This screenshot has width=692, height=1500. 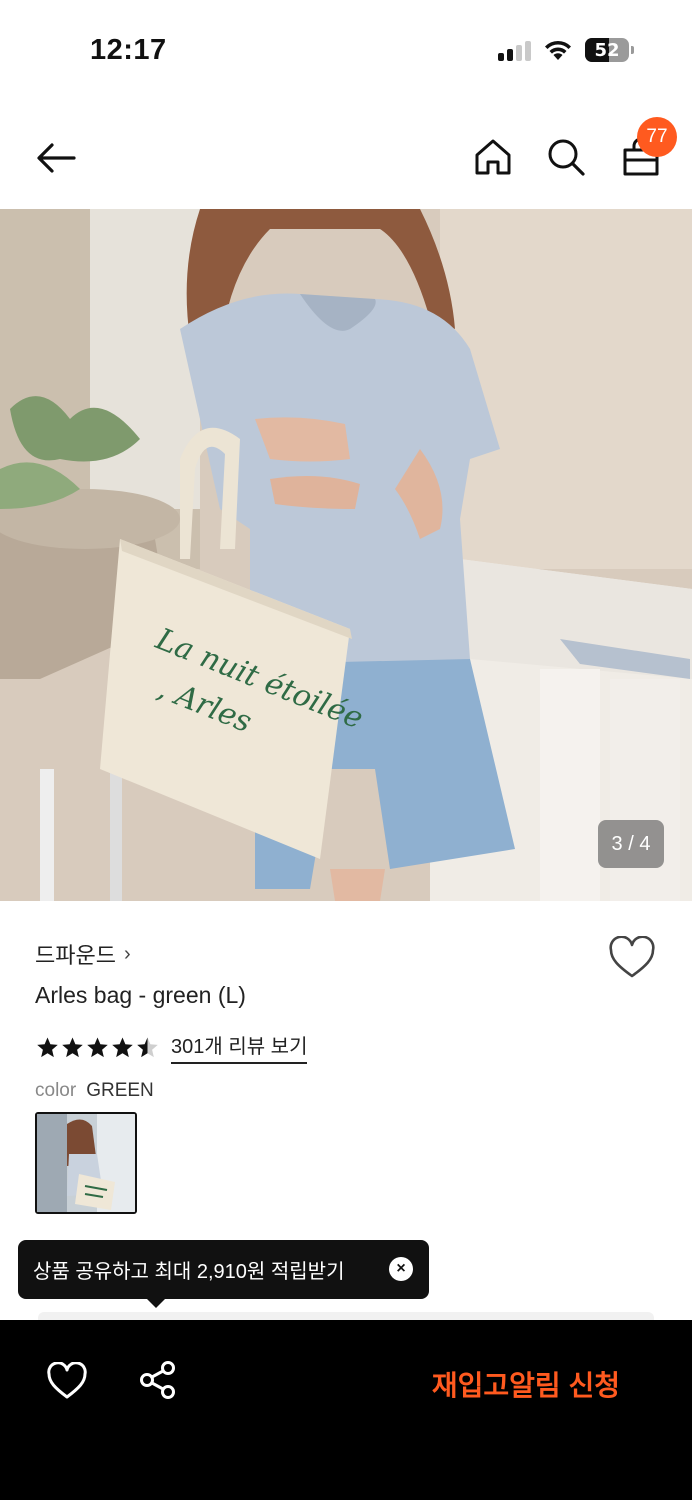 What do you see at coordinates (158, 1380) in the screenshot?
I see `share-icon` at bounding box center [158, 1380].